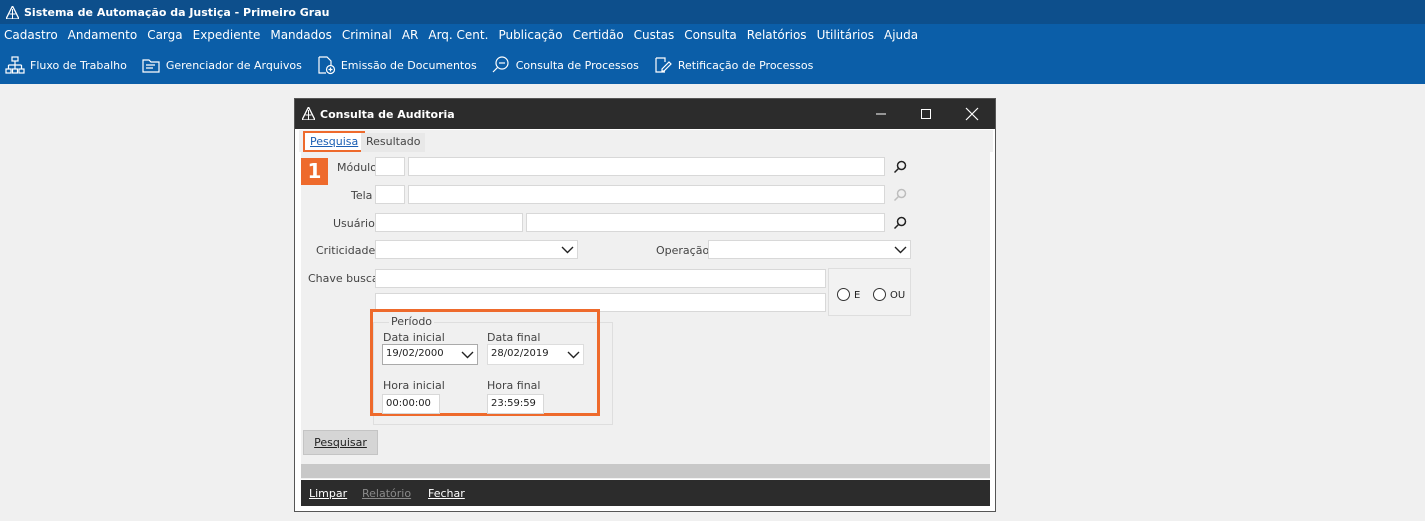 This screenshot has width=1425, height=521. Describe the element at coordinates (514, 385) in the screenshot. I see `hora-final-label: Hora final` at that location.